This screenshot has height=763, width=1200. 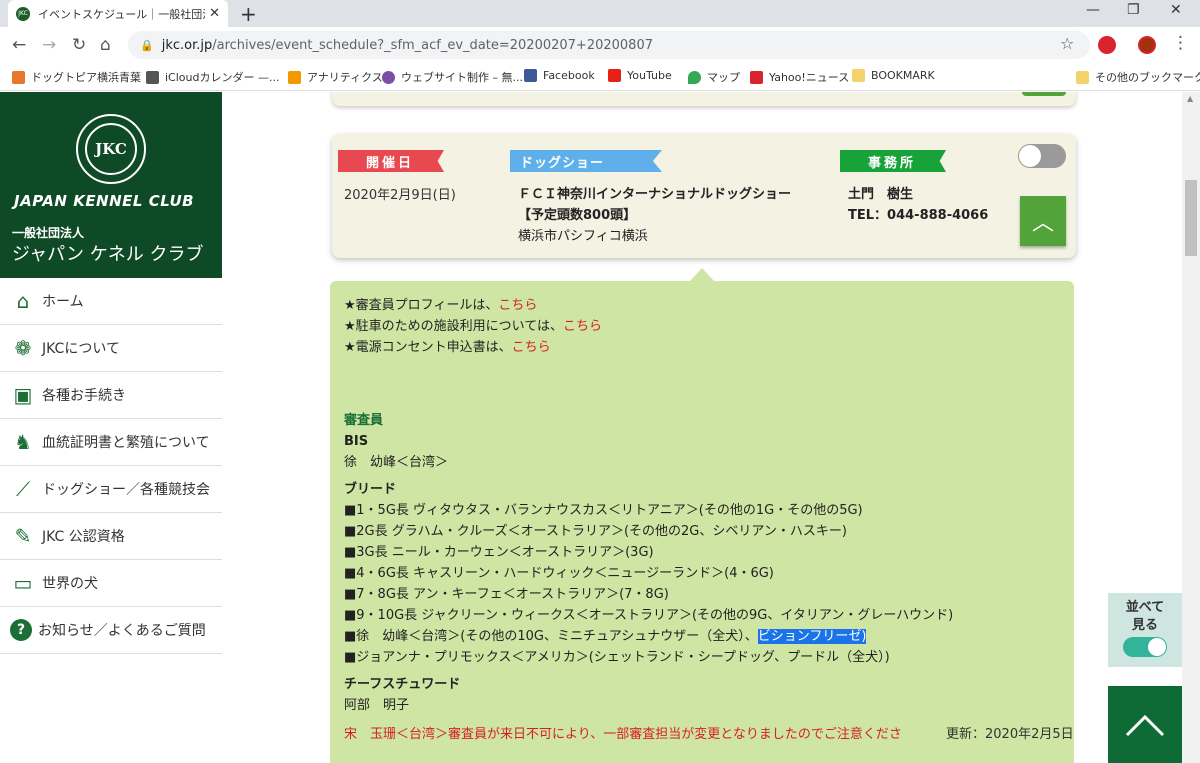 I want to click on parking-link: こちら, so click(x=582, y=326).